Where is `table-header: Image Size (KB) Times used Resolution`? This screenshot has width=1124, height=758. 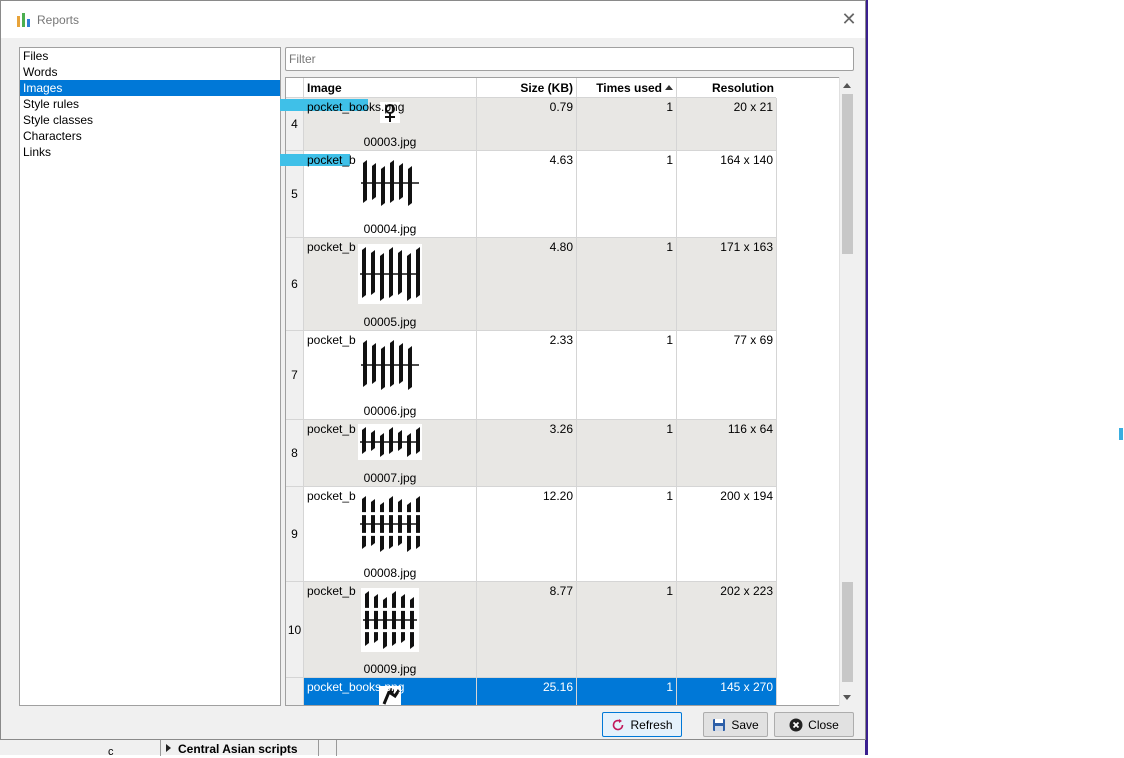
table-header: Image Size (KB) Times used Resolution is located at coordinates (540, 88).